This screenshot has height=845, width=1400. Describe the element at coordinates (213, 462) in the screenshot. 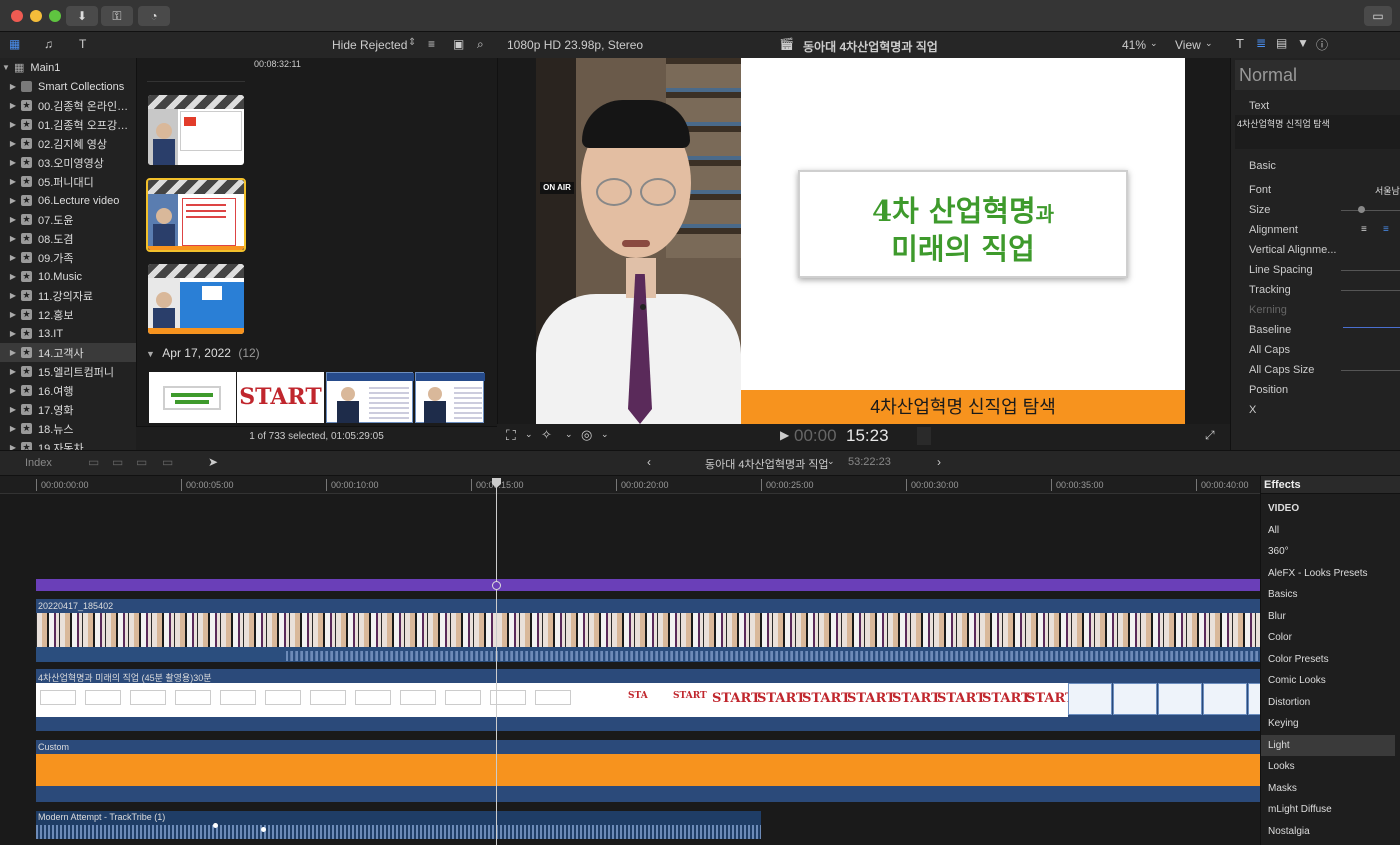

I see `select-tool-icon: ➤` at that location.